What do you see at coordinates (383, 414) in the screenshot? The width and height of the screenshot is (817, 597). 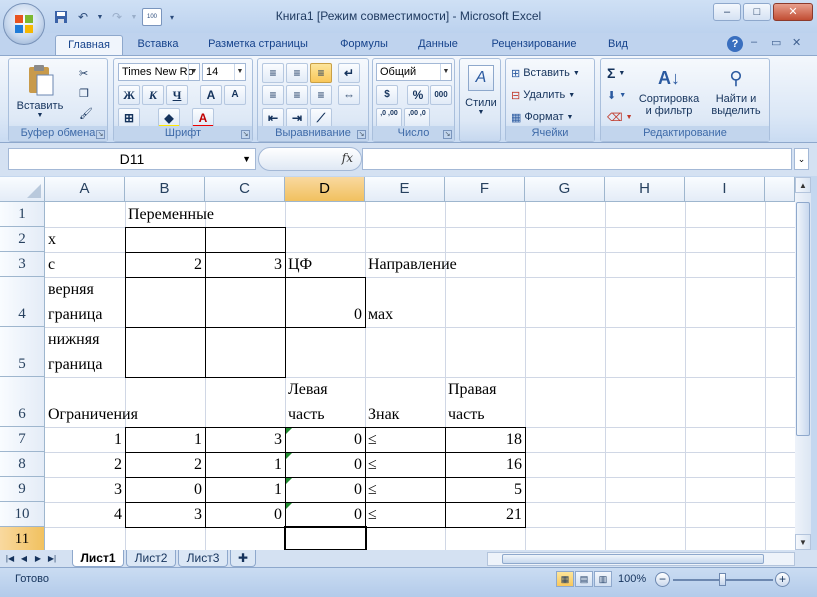 I see `cell-e6: Знак` at bounding box center [383, 414].